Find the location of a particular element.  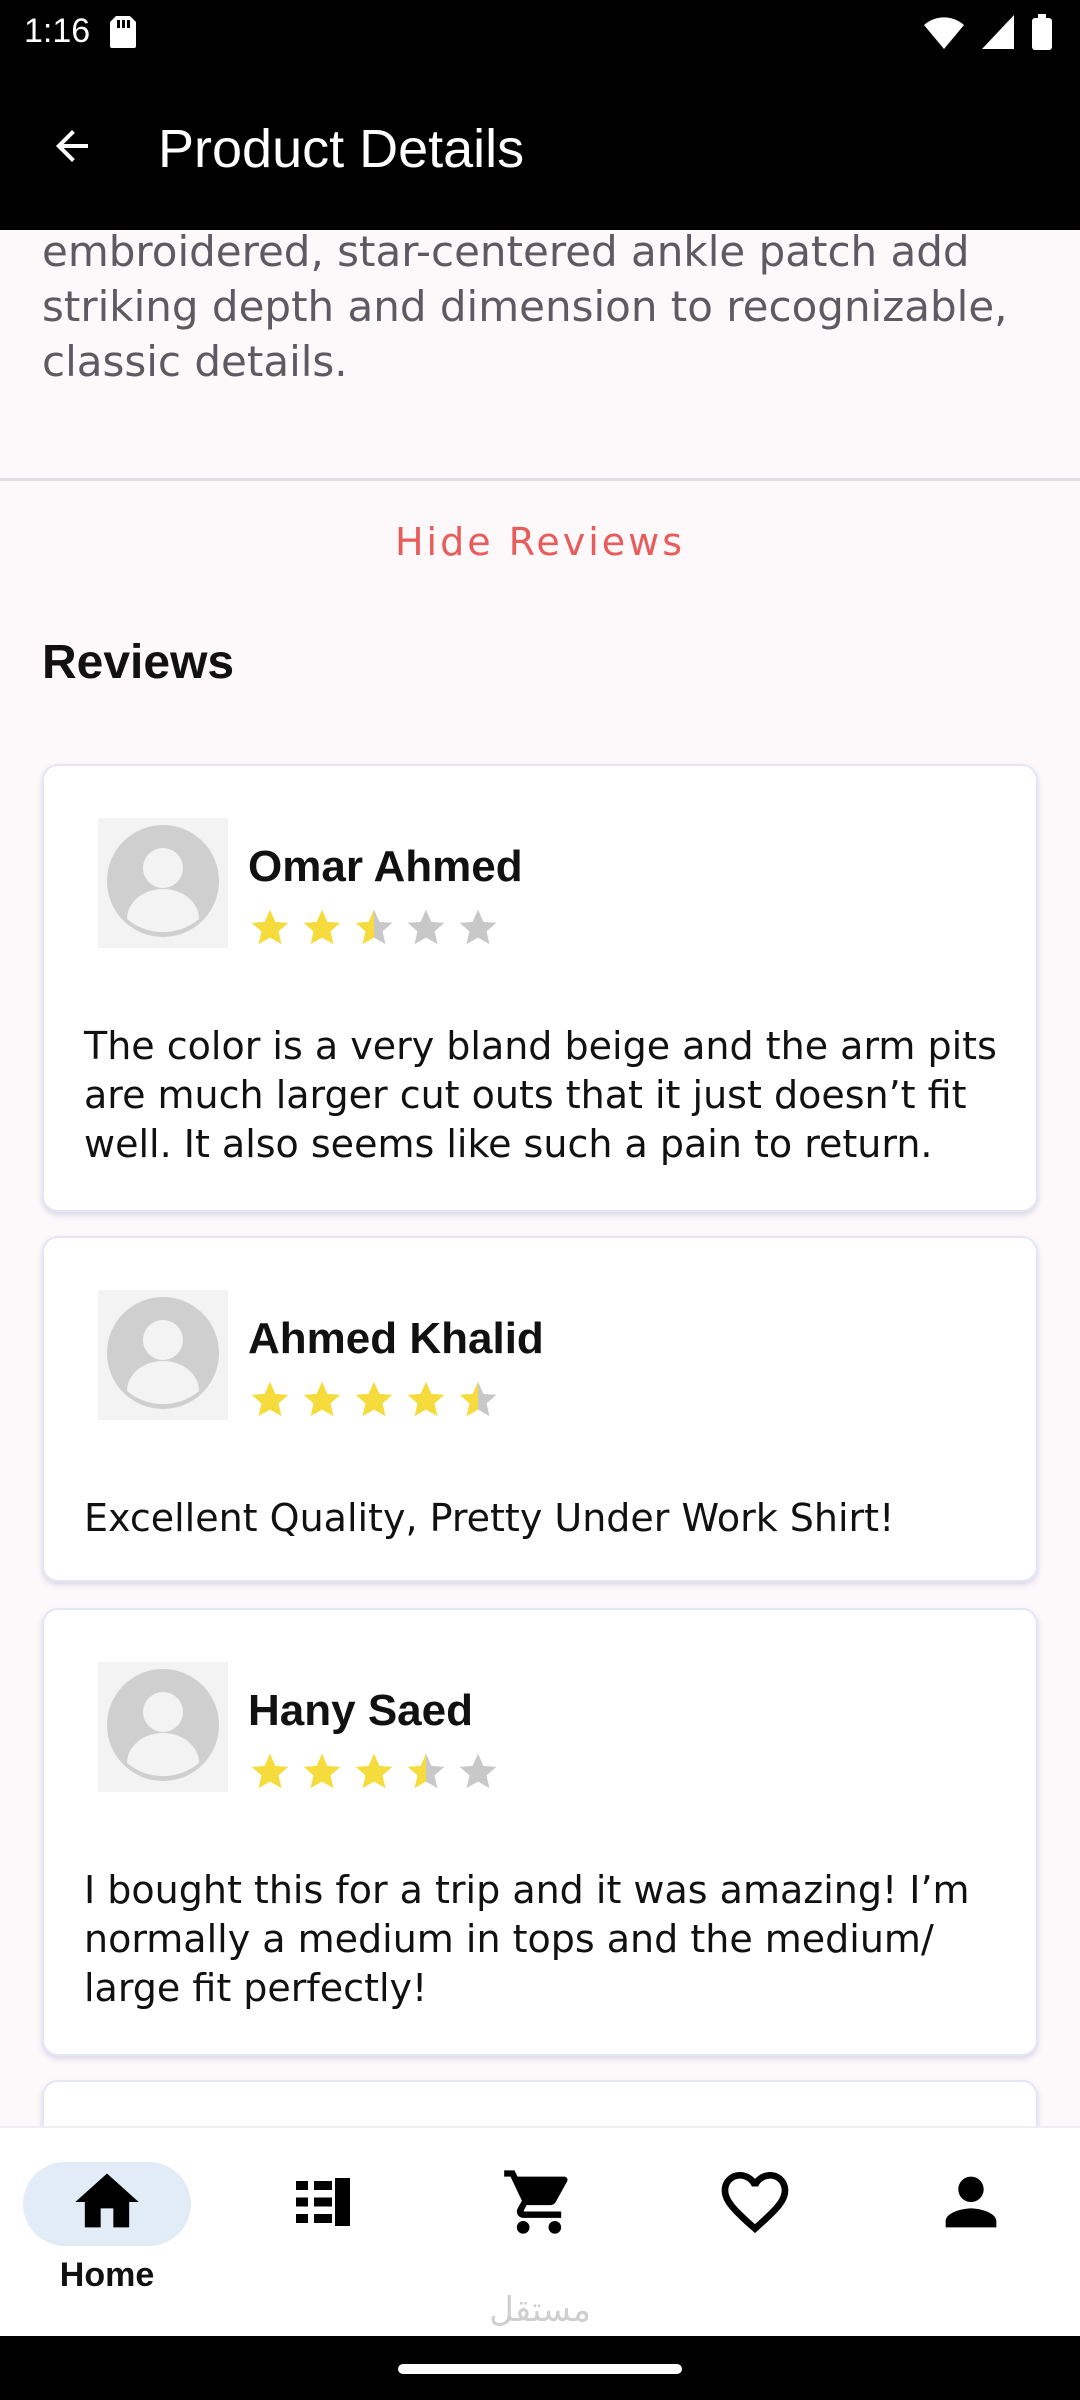

app-bar: Product Details is located at coordinates (540, 148).